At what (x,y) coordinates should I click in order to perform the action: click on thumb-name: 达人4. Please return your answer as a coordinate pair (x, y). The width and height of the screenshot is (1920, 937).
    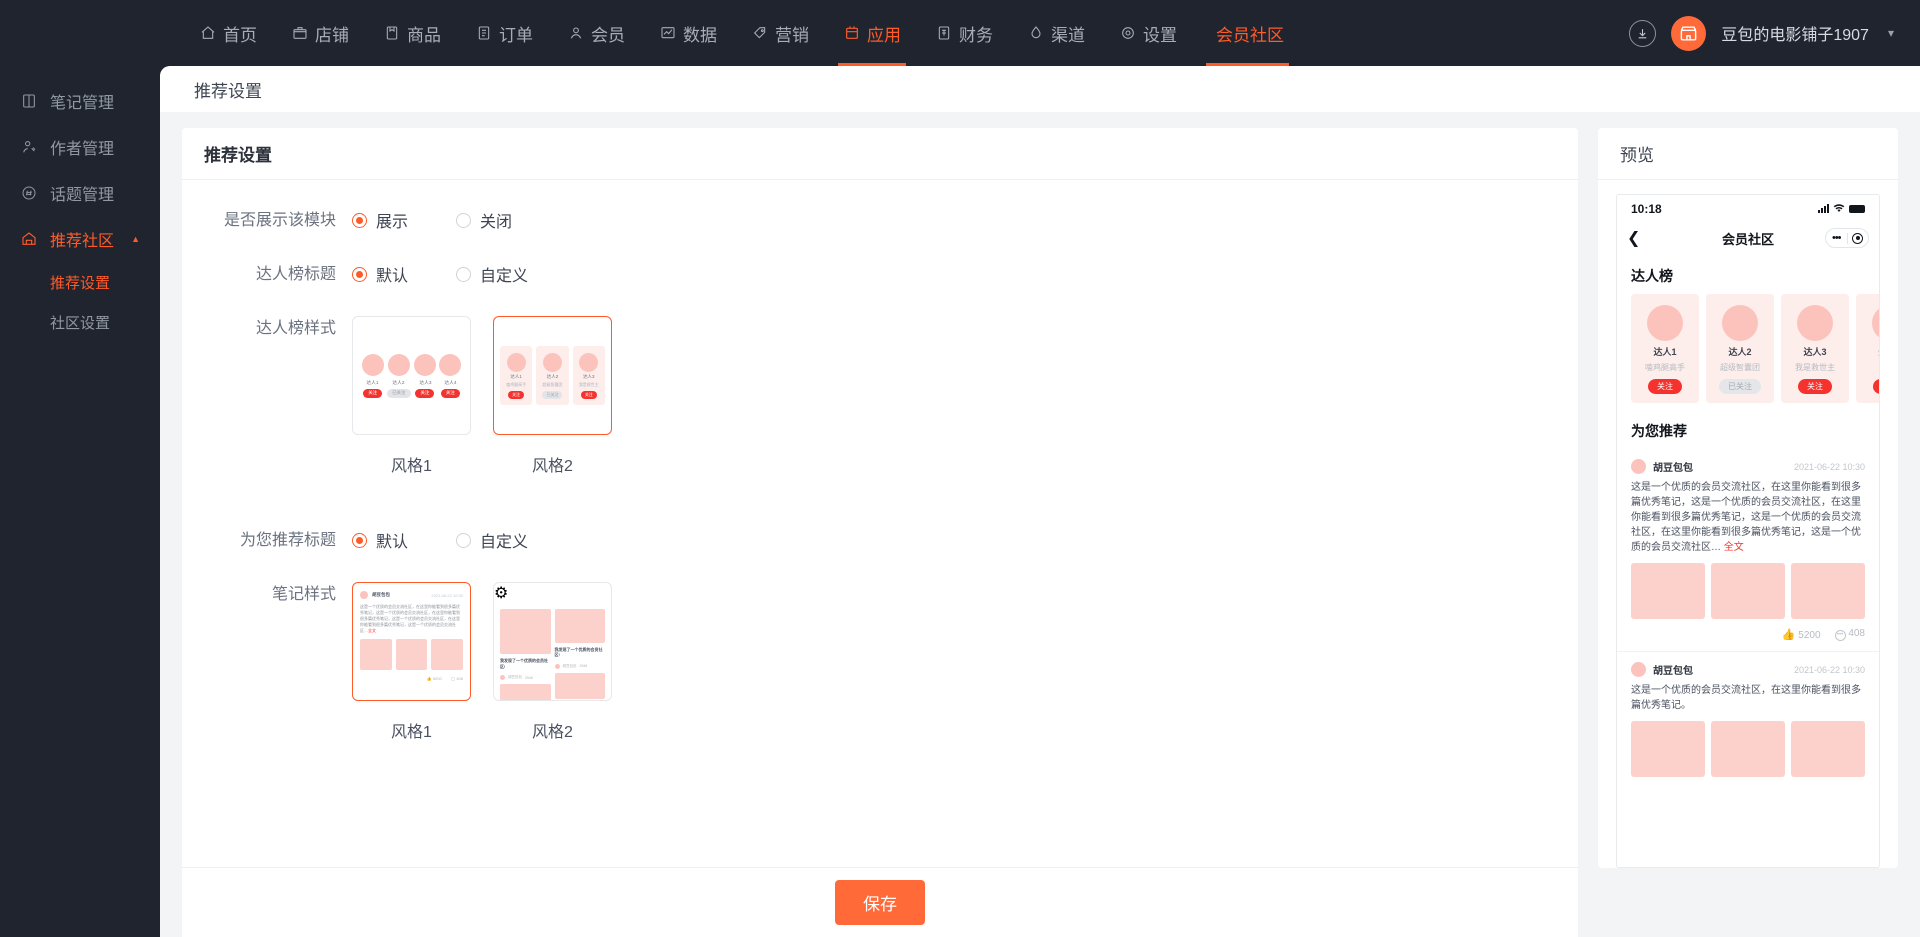
    Looking at the image, I should click on (450, 382).